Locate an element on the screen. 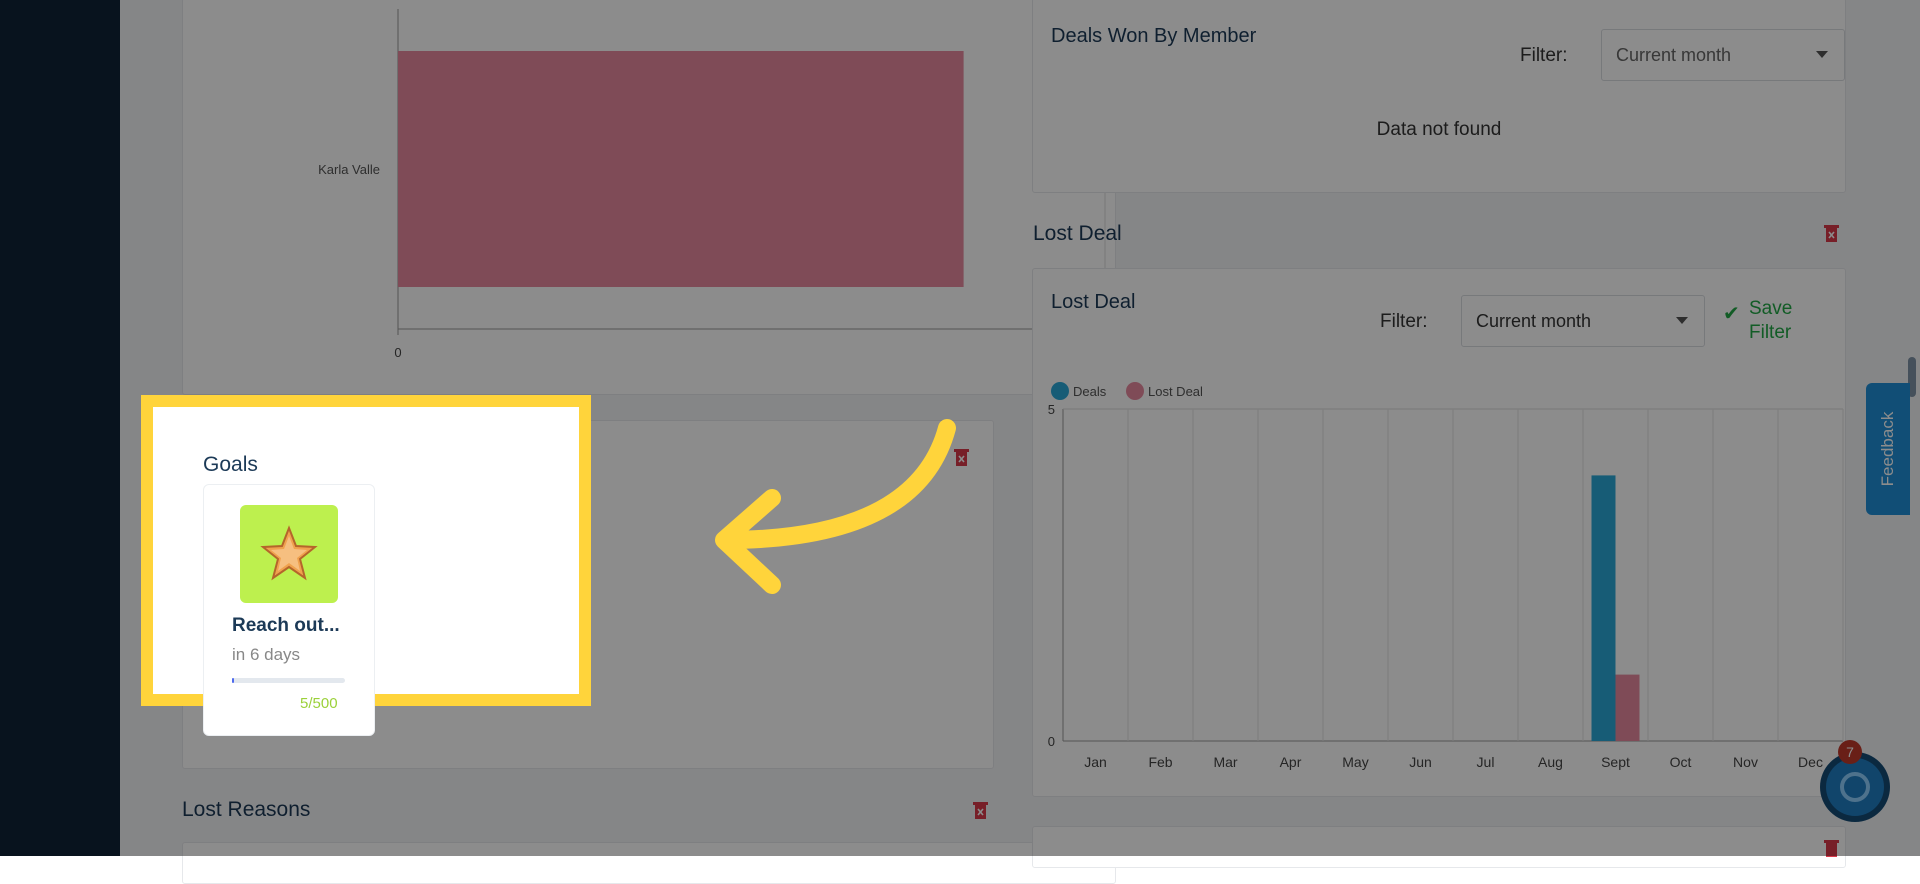  deals-won-title: Deals Won By Member is located at coordinates (1154, 36).